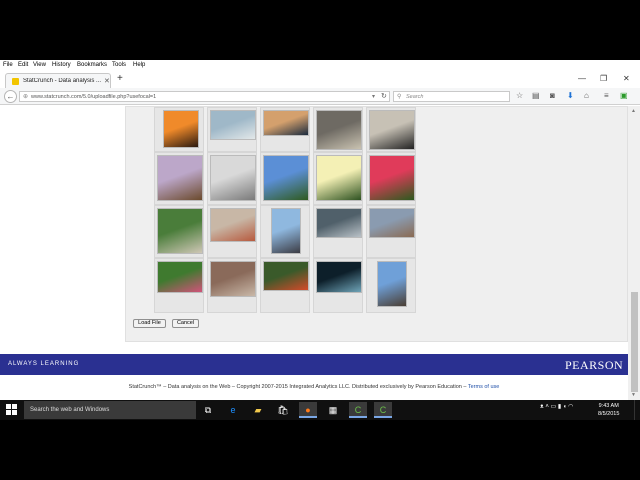  Describe the element at coordinates (314, 364) in the screenshot. I see `pearson-banner: ALWAYS LEARNING PEARSON` at that location.